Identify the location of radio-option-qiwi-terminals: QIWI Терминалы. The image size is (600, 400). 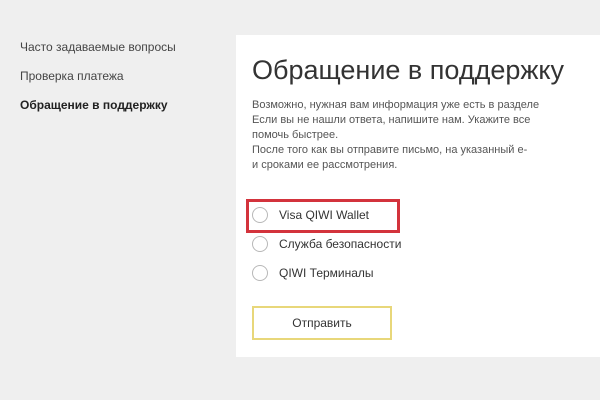
(362, 272).